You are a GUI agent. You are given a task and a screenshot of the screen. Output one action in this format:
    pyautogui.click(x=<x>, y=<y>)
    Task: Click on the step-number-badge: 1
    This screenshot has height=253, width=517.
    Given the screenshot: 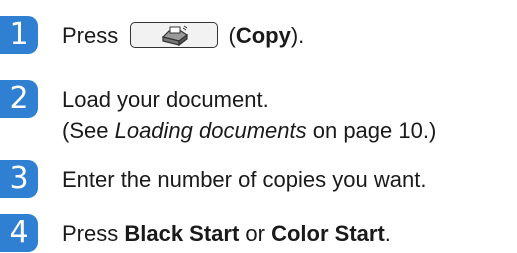 What is the action you would take?
    pyautogui.click(x=19, y=35)
    